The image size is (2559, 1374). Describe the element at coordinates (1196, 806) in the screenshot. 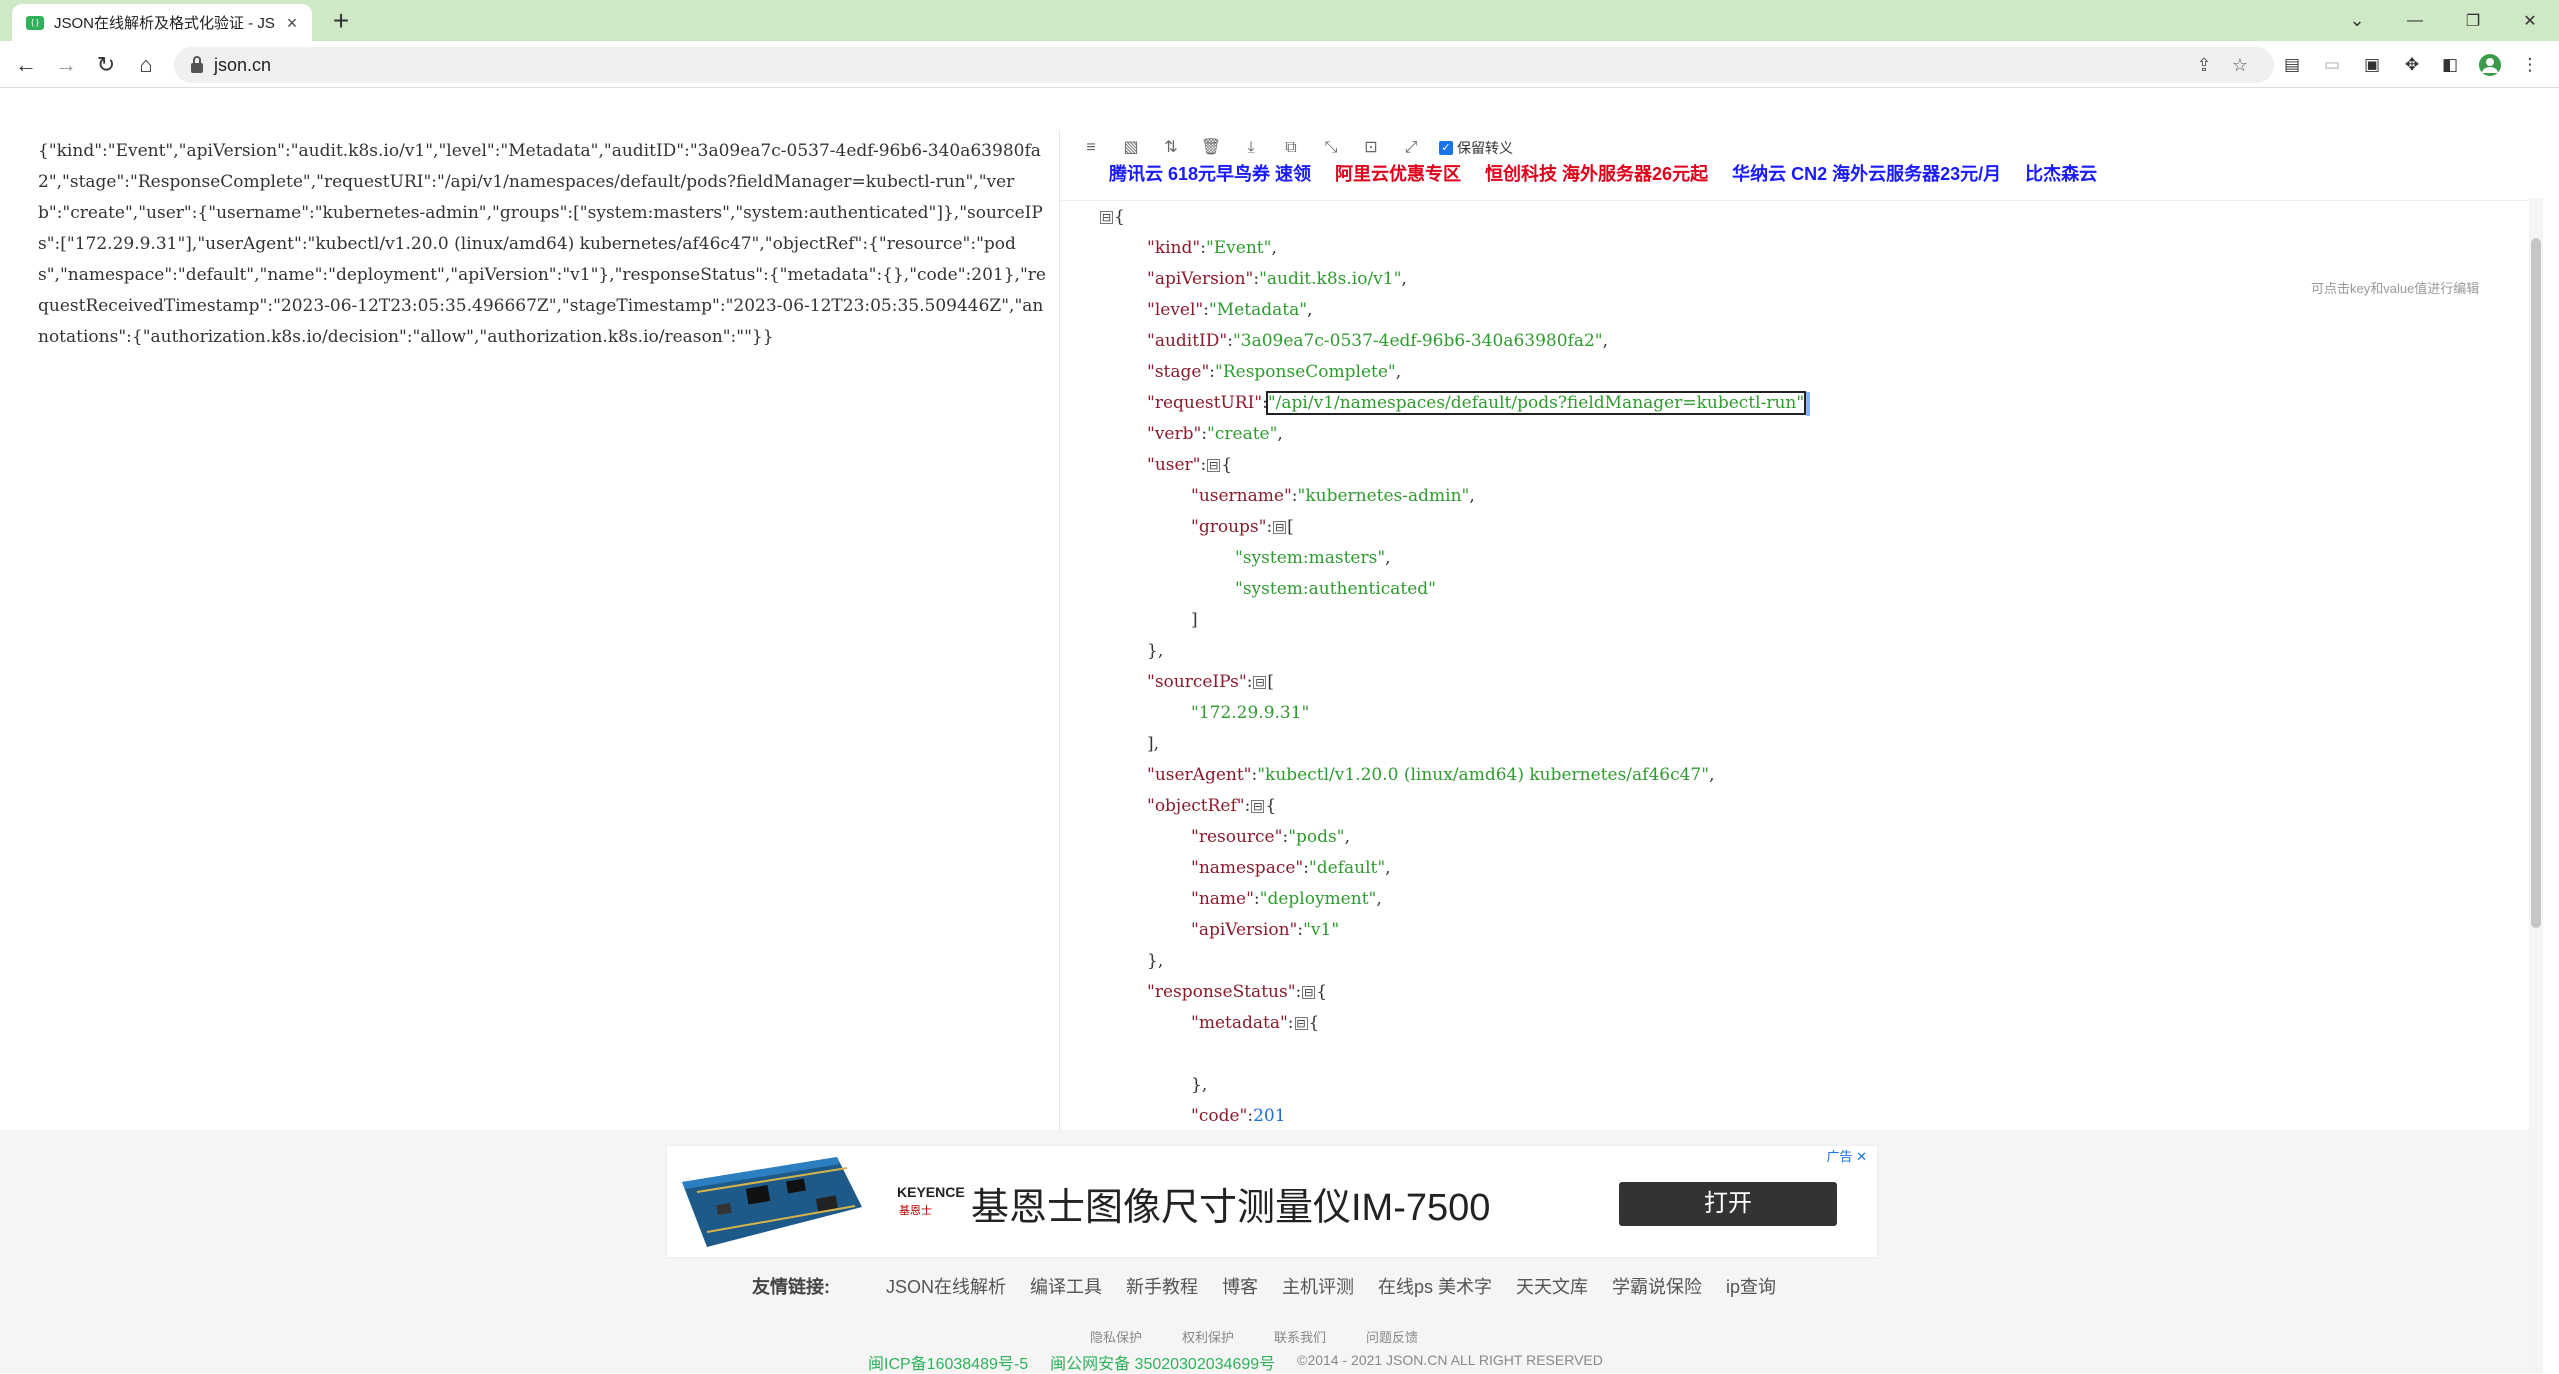

I see `json-key: "objectRef"` at that location.